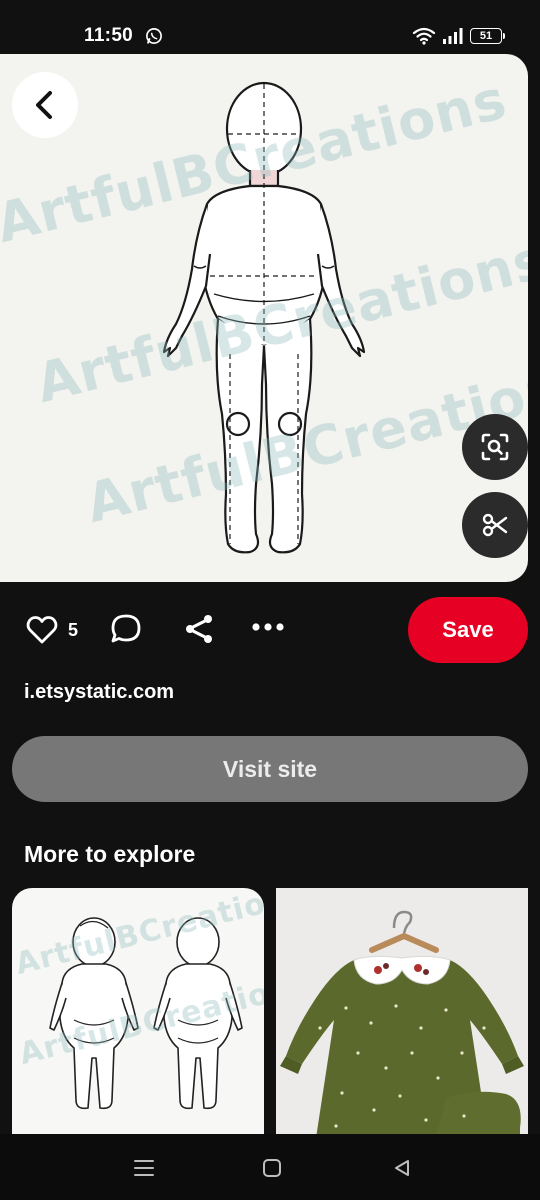 This screenshot has height=1200, width=540. I want to click on scissors-icon, so click(495, 525).